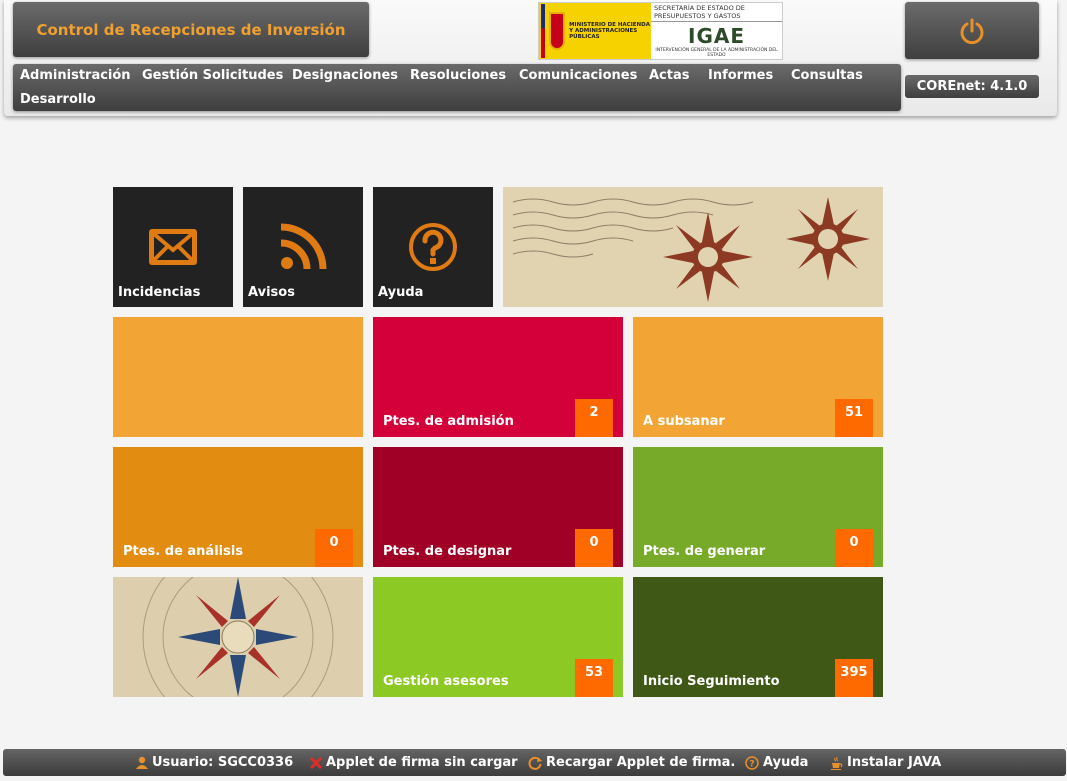  I want to click on tile-ayuda: Ayuda, so click(433, 247).